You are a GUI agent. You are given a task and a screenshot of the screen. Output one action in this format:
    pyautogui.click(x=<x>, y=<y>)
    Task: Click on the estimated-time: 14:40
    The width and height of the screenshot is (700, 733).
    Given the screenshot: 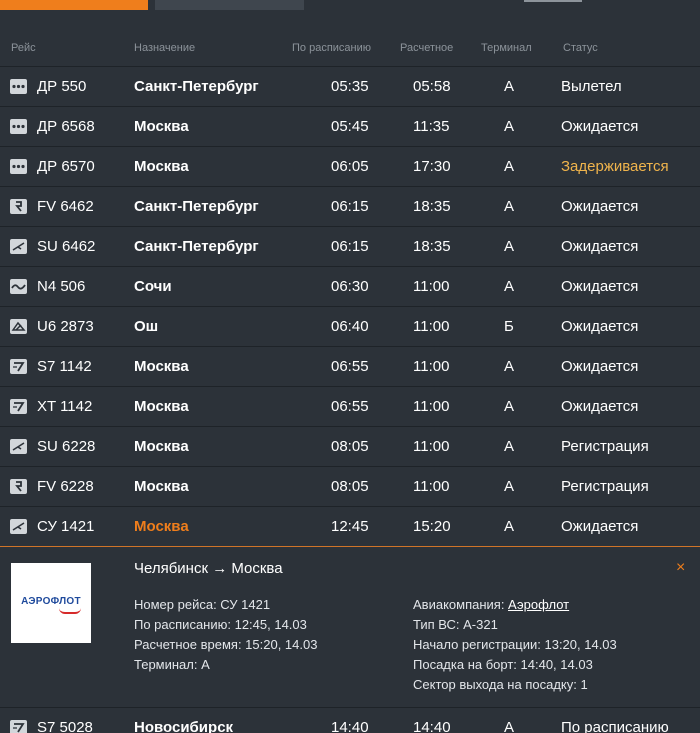 What is the action you would take?
    pyautogui.click(x=432, y=726)
    